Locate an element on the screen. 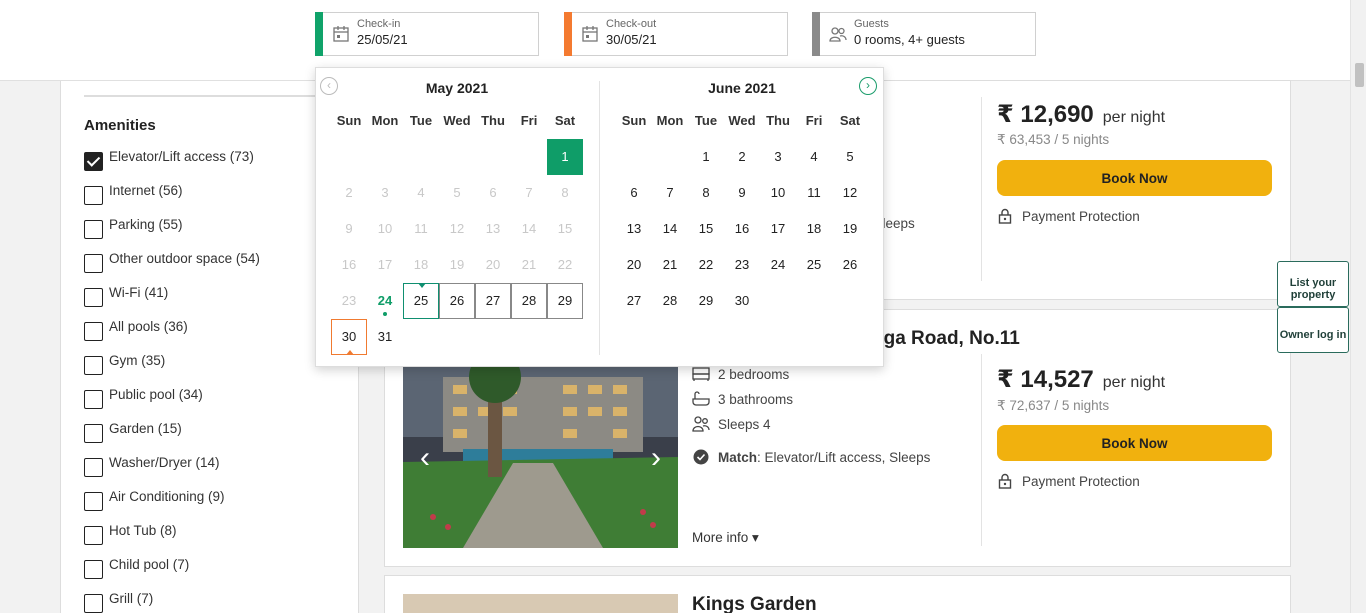 Image resolution: width=1366 pixels, height=613 pixels. photo-prev-button: ‹ is located at coordinates (425, 458).